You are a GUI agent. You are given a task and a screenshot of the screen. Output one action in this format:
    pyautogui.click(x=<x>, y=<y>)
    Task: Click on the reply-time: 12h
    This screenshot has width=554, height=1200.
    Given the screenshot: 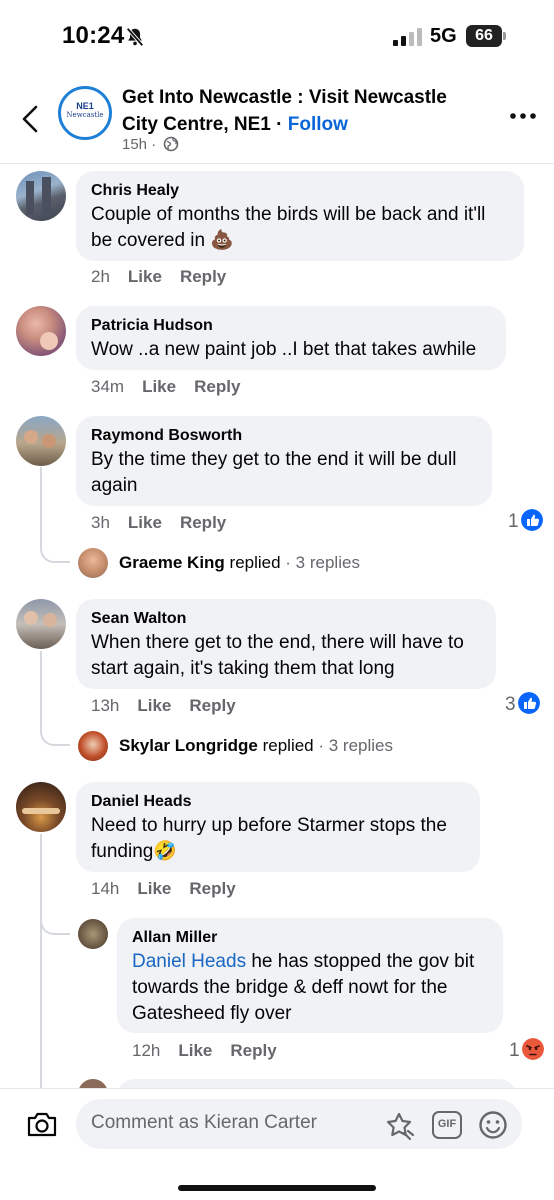 What is the action you would take?
    pyautogui.click(x=146, y=1050)
    